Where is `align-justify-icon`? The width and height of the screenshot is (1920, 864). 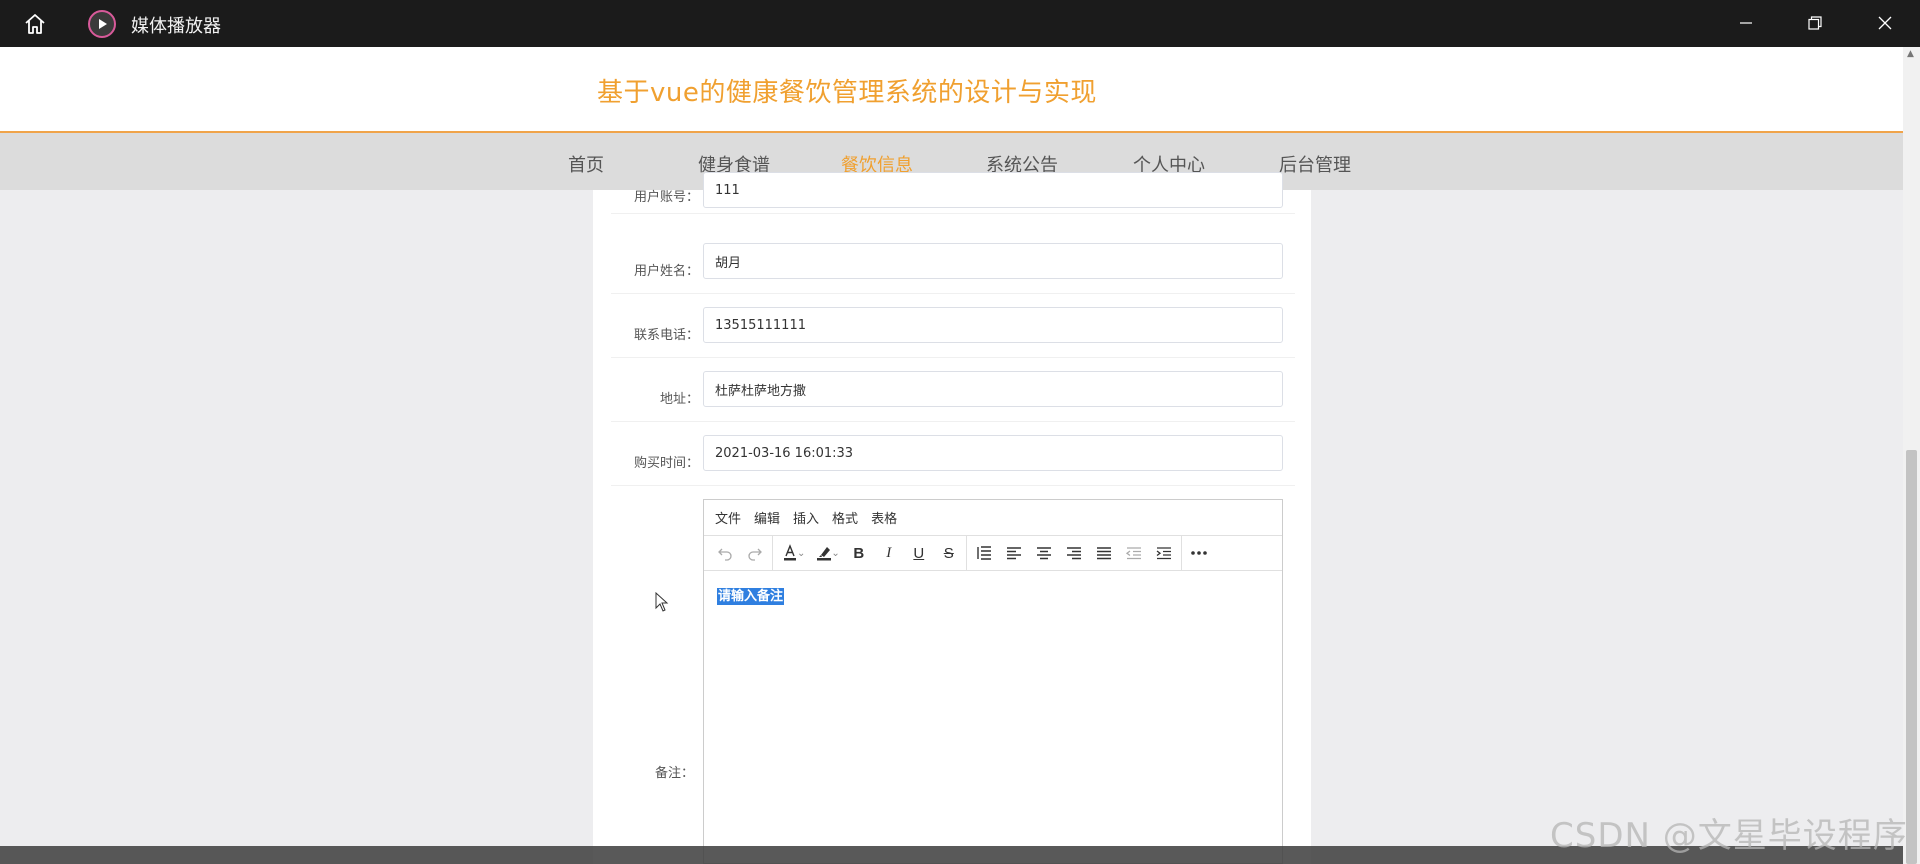 align-justify-icon is located at coordinates (1104, 553).